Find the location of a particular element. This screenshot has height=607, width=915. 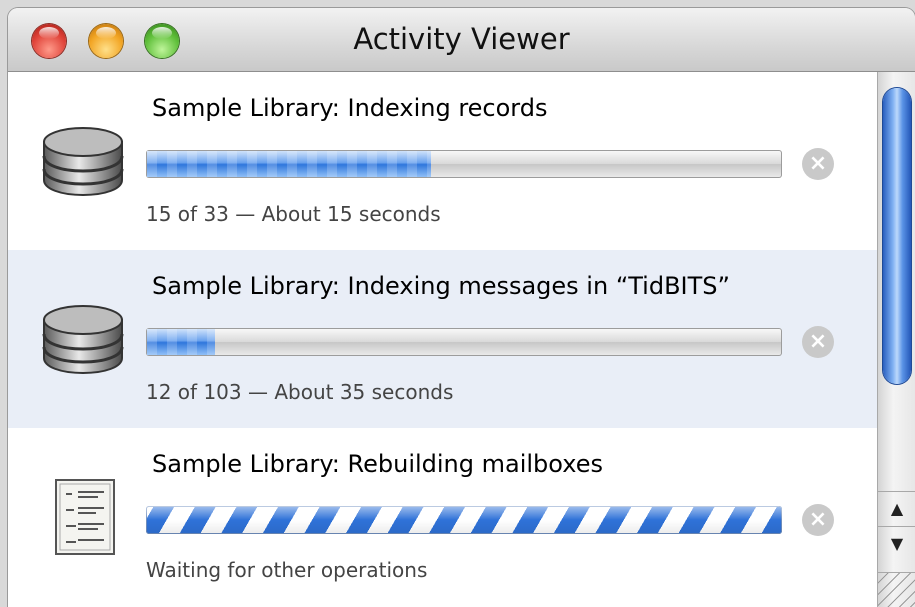

activity-title: Sample Library: Indexing records is located at coordinates (350, 108).